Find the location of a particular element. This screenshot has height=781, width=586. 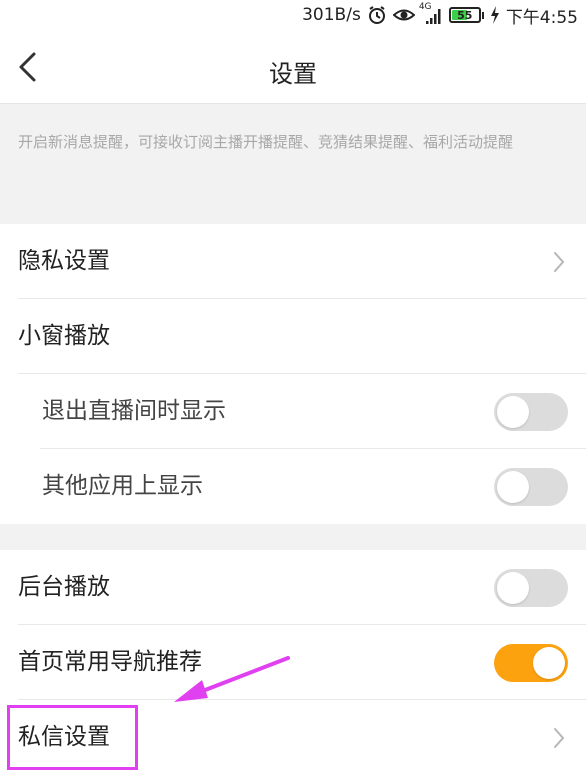

charging-icon is located at coordinates (495, 15).